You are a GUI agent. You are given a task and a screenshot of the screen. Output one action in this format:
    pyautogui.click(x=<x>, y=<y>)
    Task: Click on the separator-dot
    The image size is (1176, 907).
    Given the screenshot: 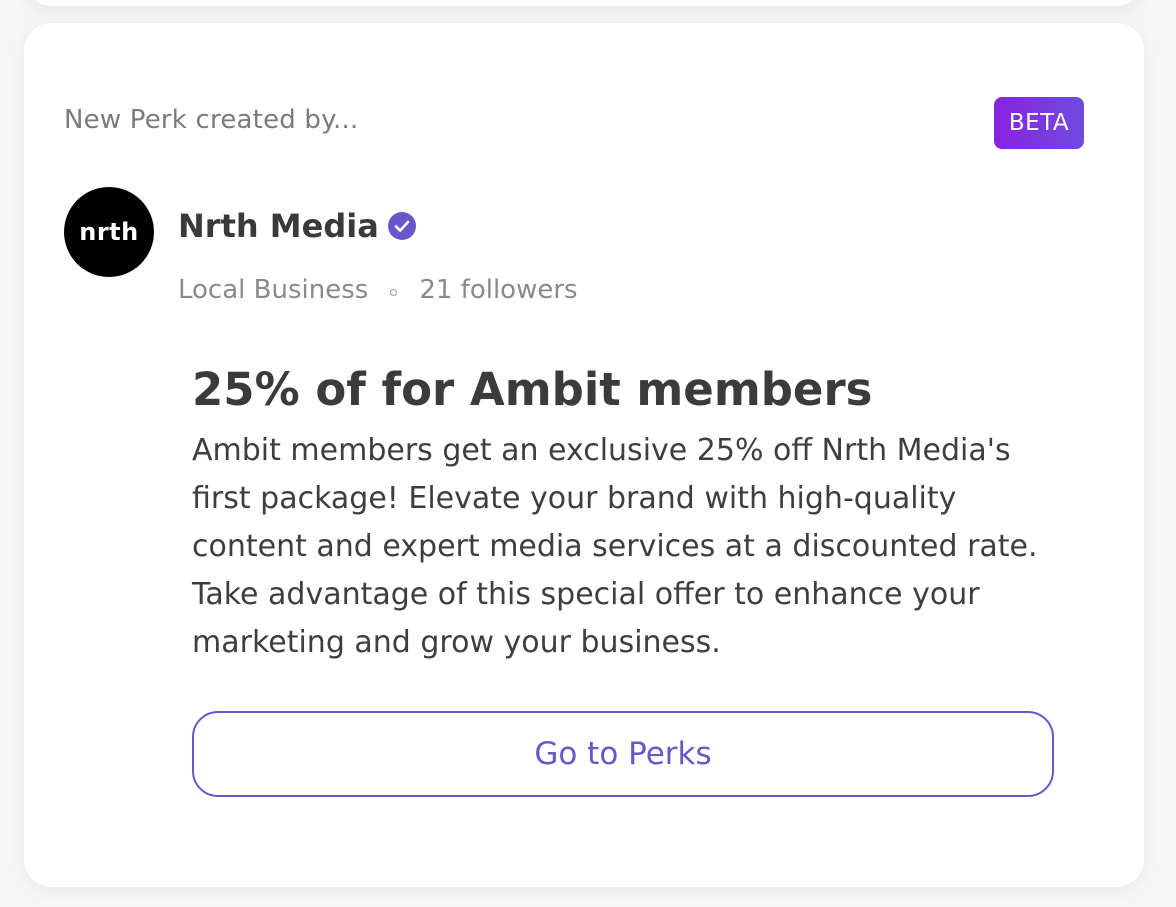 What is the action you would take?
    pyautogui.click(x=394, y=292)
    